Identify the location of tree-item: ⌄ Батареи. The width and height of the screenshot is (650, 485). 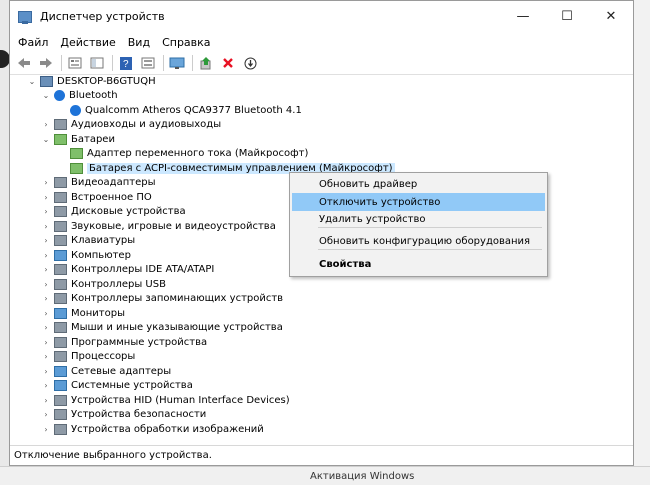
(78, 139).